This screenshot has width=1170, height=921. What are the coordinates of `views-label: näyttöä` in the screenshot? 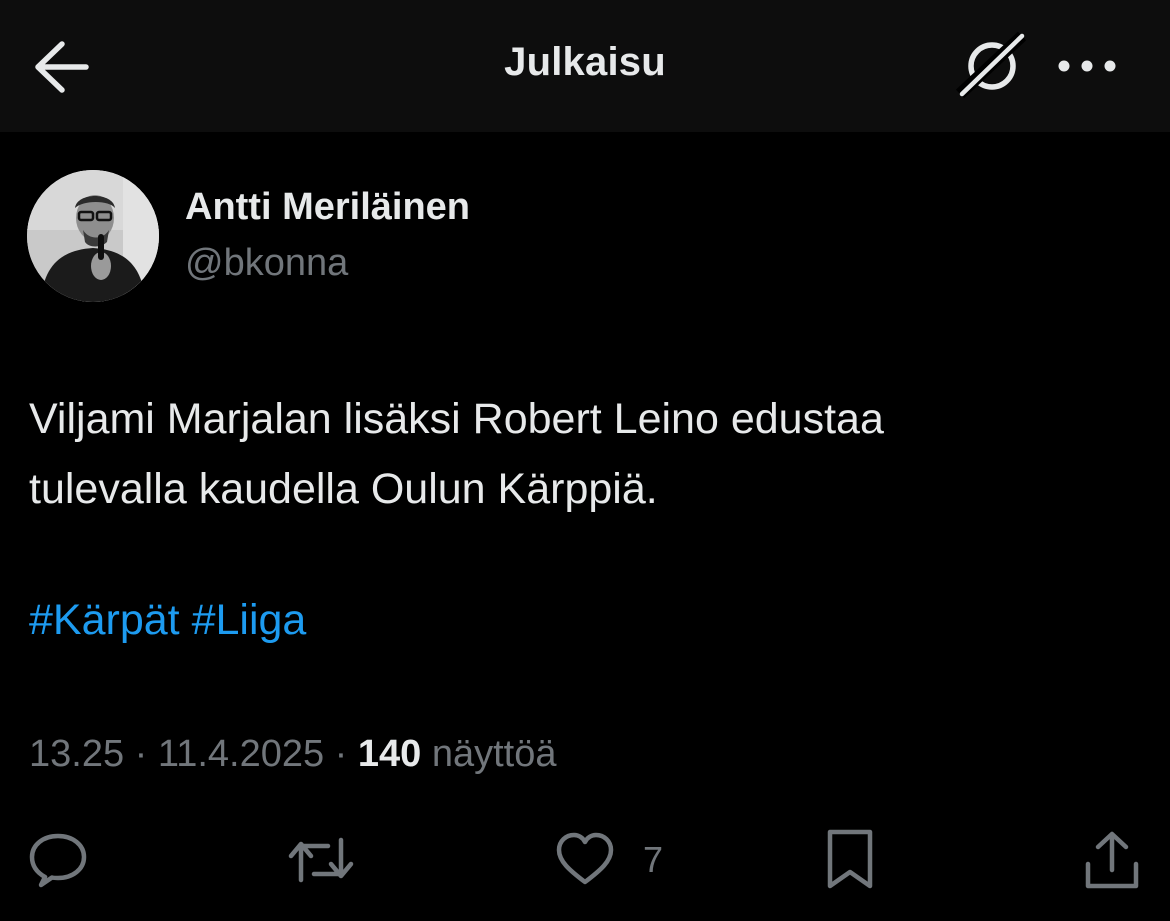 It's located at (489, 754).